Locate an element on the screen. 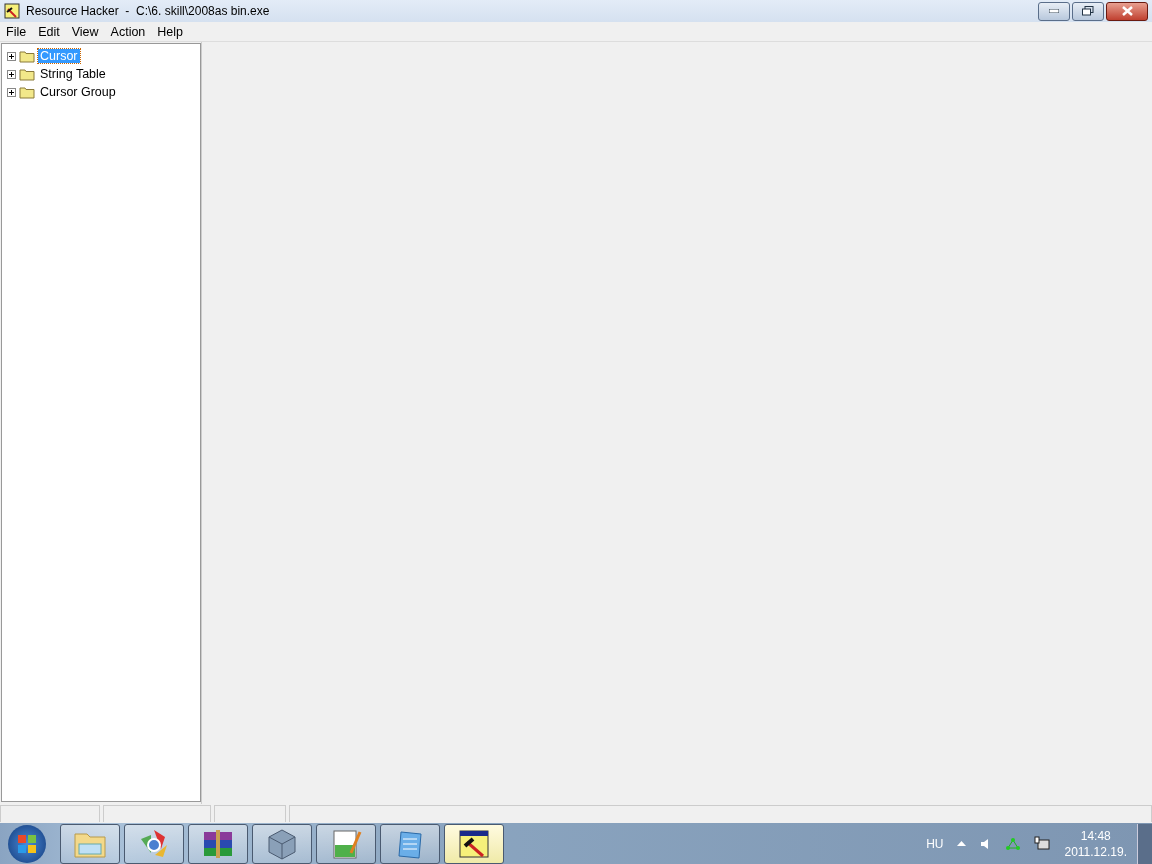 This screenshot has height=864, width=1152. menu-item: Action is located at coordinates (128, 31).